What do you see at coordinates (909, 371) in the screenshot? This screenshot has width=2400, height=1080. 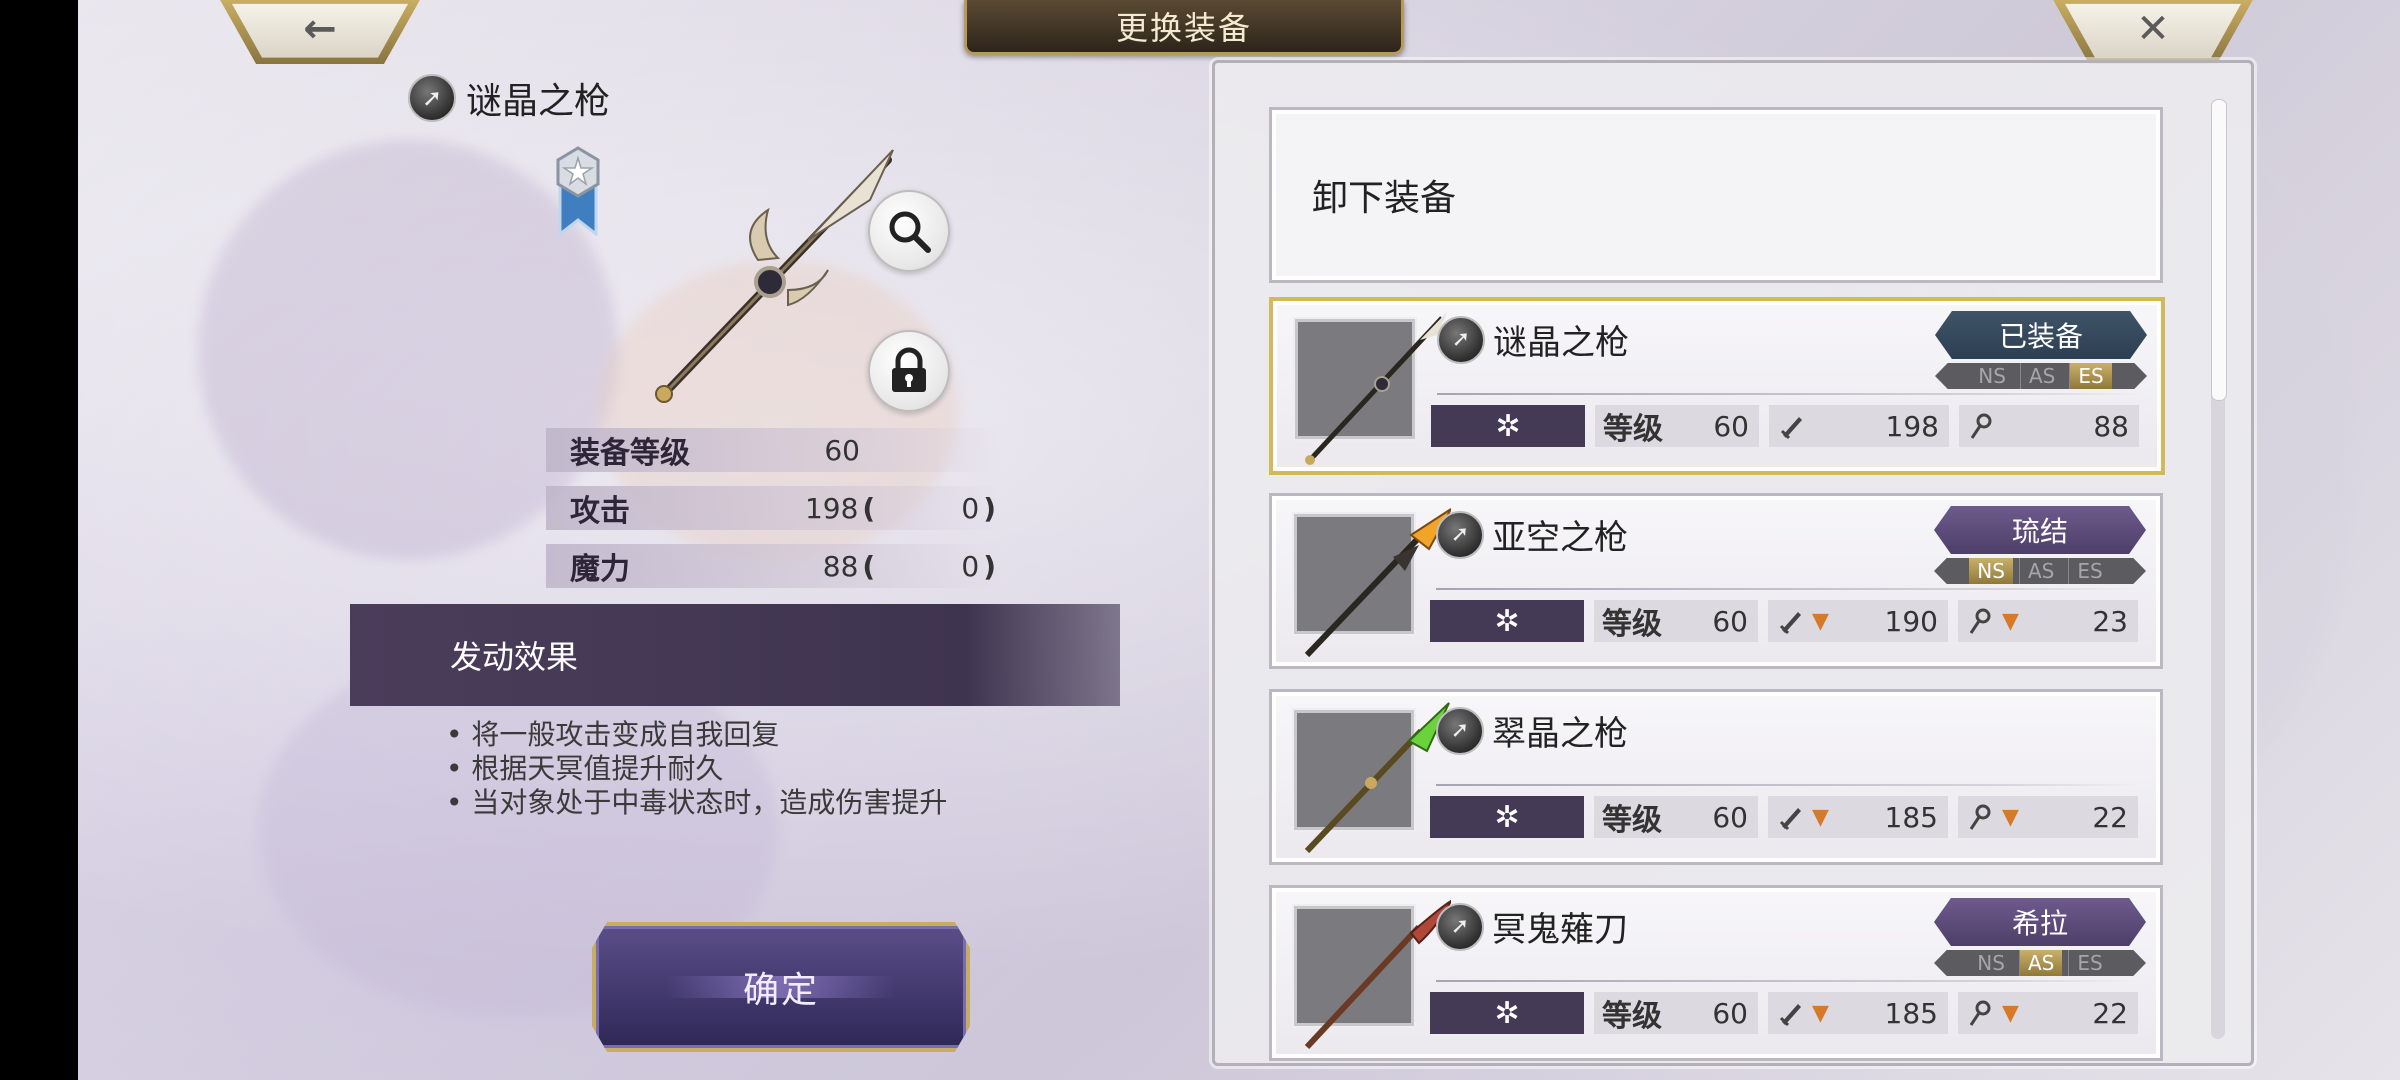 I see `lock-button` at bounding box center [909, 371].